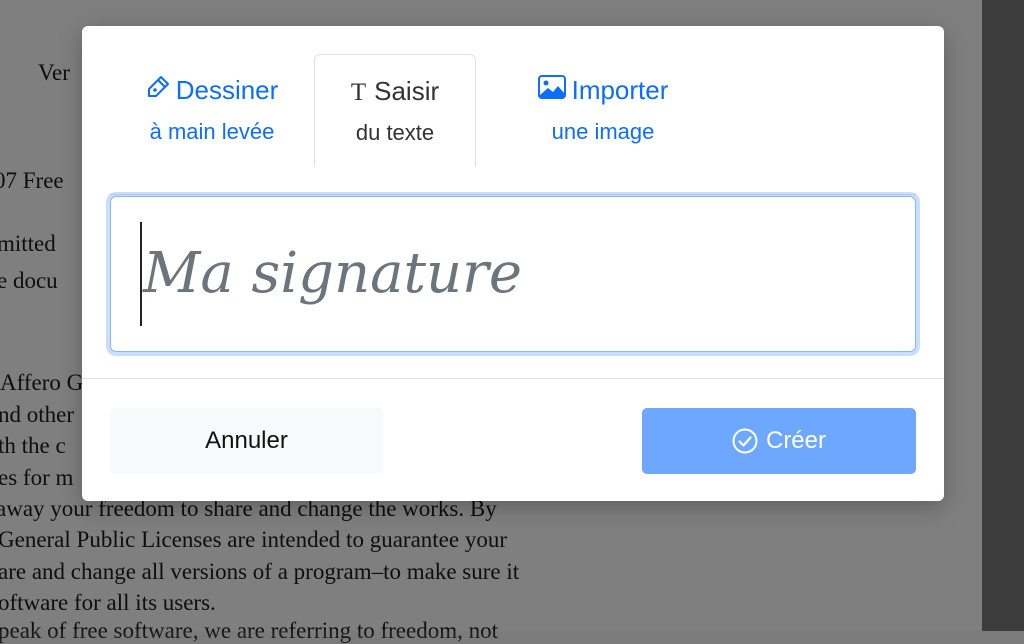 Image resolution: width=1024 pixels, height=644 pixels. I want to click on tab-import: Importer une image, so click(603, 110).